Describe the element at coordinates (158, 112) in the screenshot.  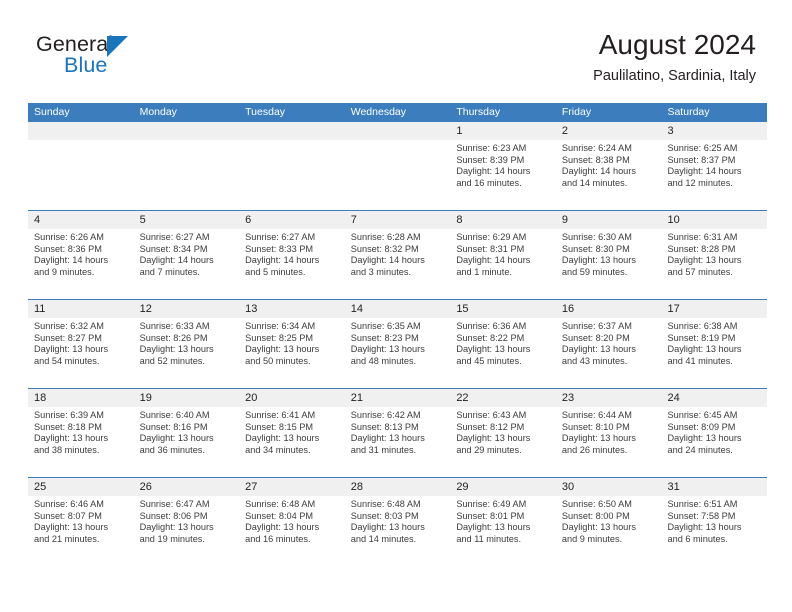
I see `weekday-header-monday: Monday` at that location.